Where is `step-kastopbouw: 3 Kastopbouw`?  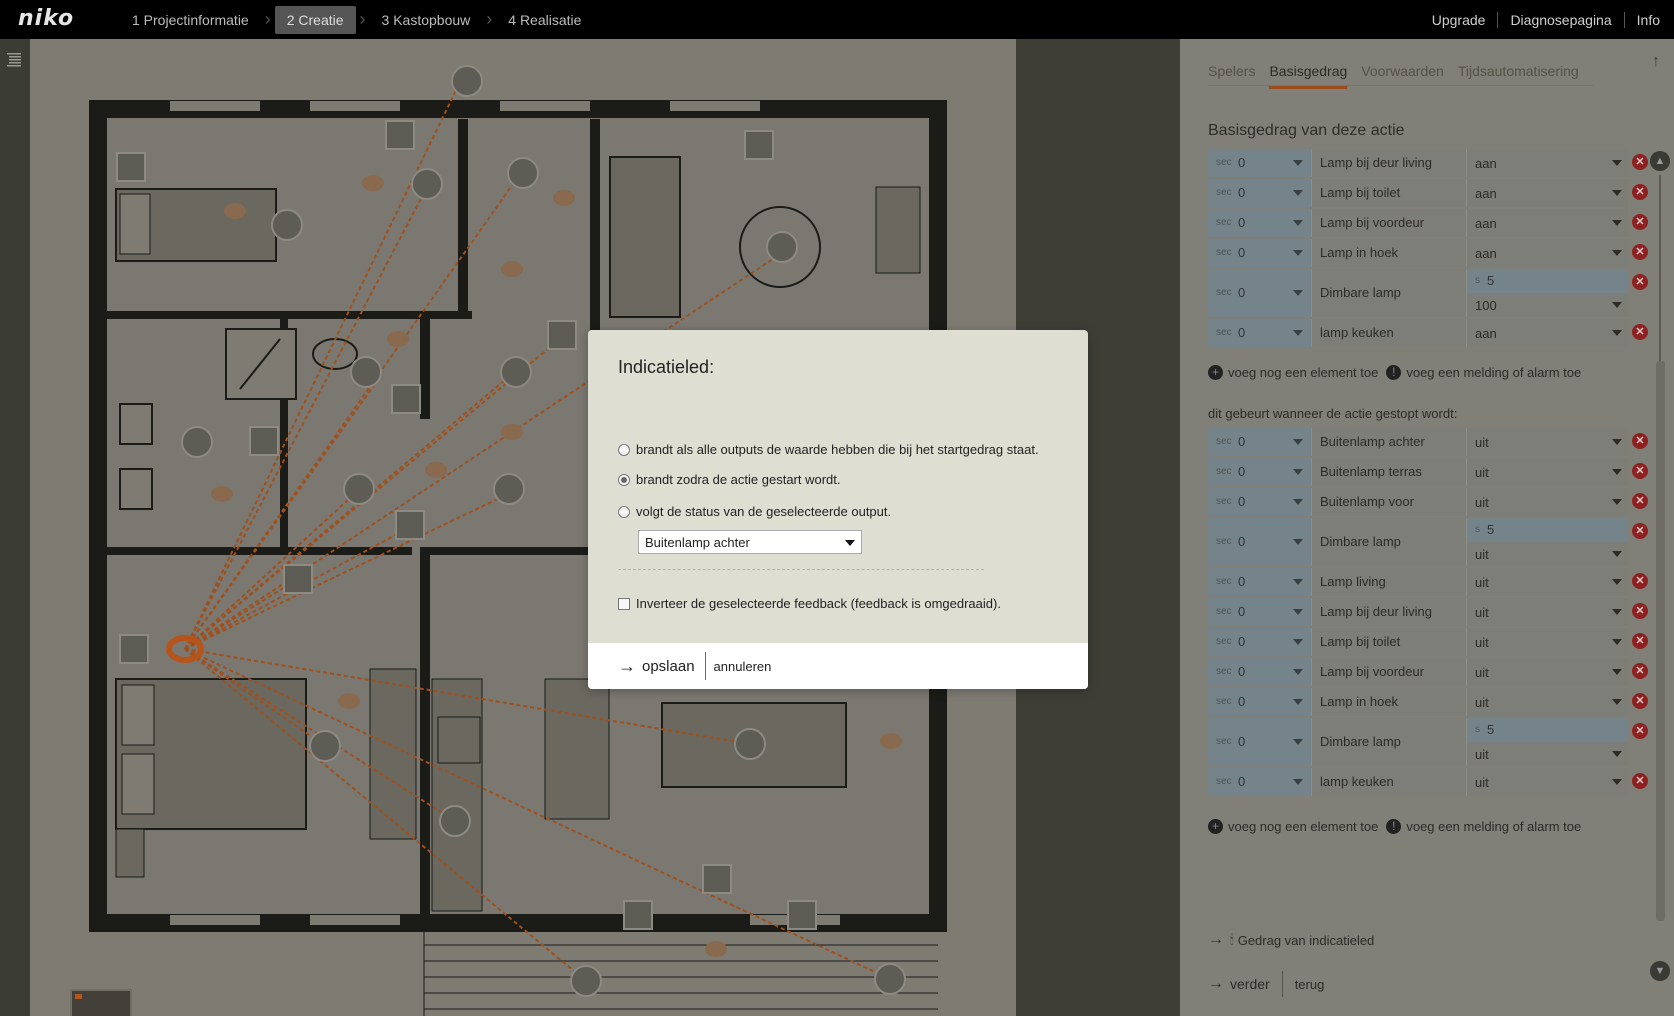 step-kastopbouw: 3 Kastopbouw is located at coordinates (426, 20).